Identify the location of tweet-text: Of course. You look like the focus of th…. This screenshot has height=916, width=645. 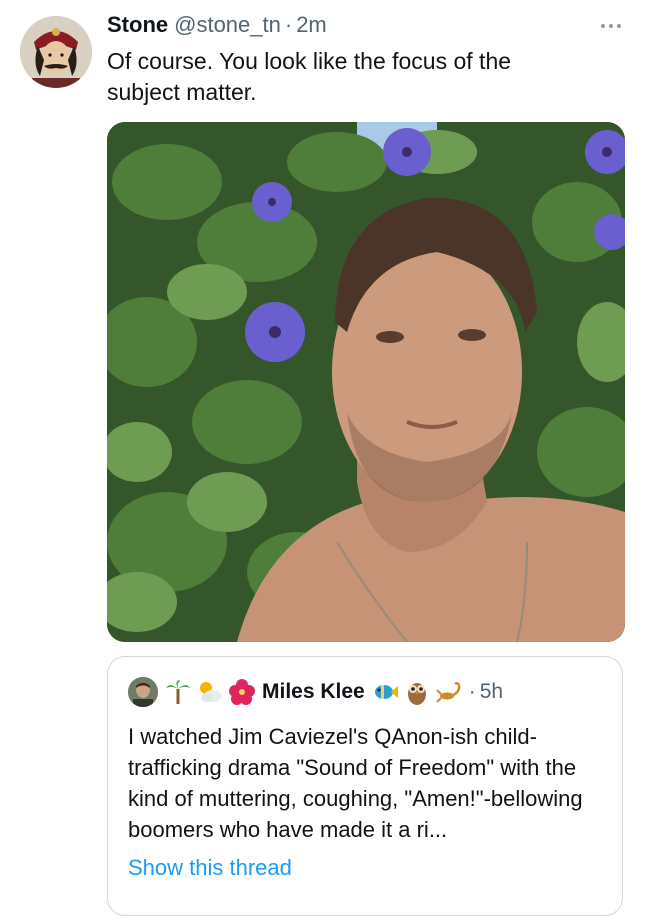
(309, 76).